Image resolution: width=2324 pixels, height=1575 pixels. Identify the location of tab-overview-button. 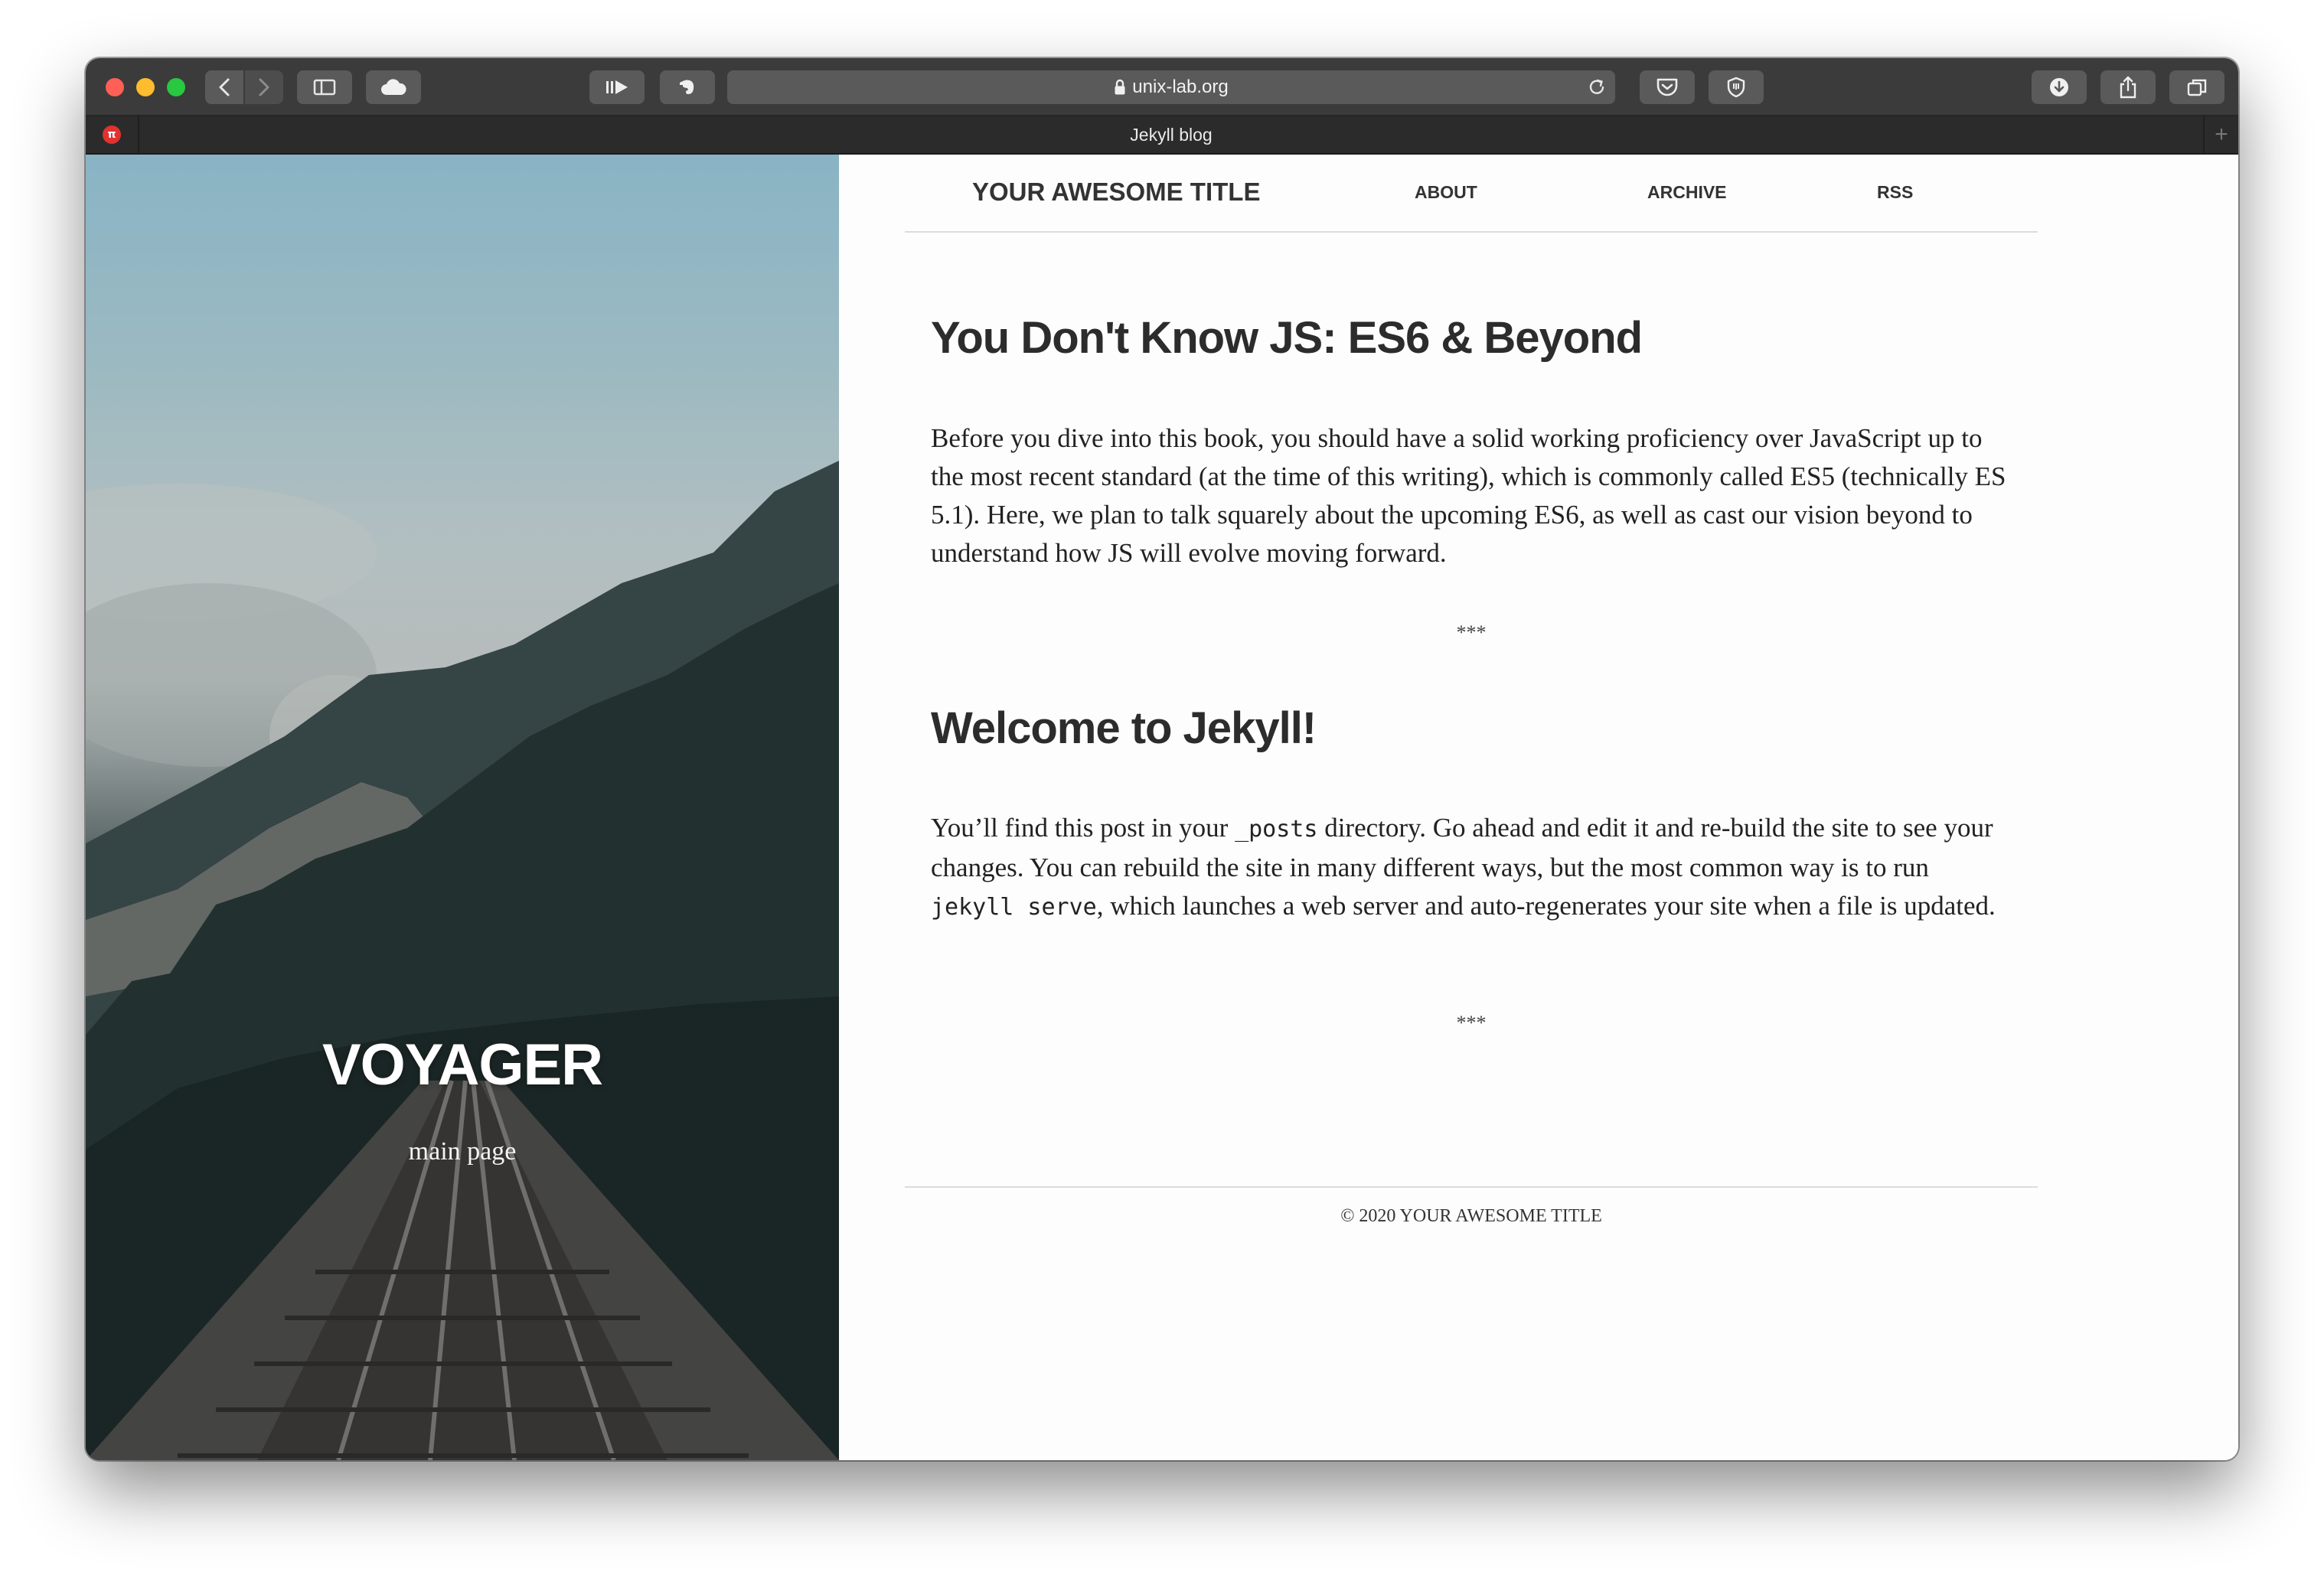
(2196, 87).